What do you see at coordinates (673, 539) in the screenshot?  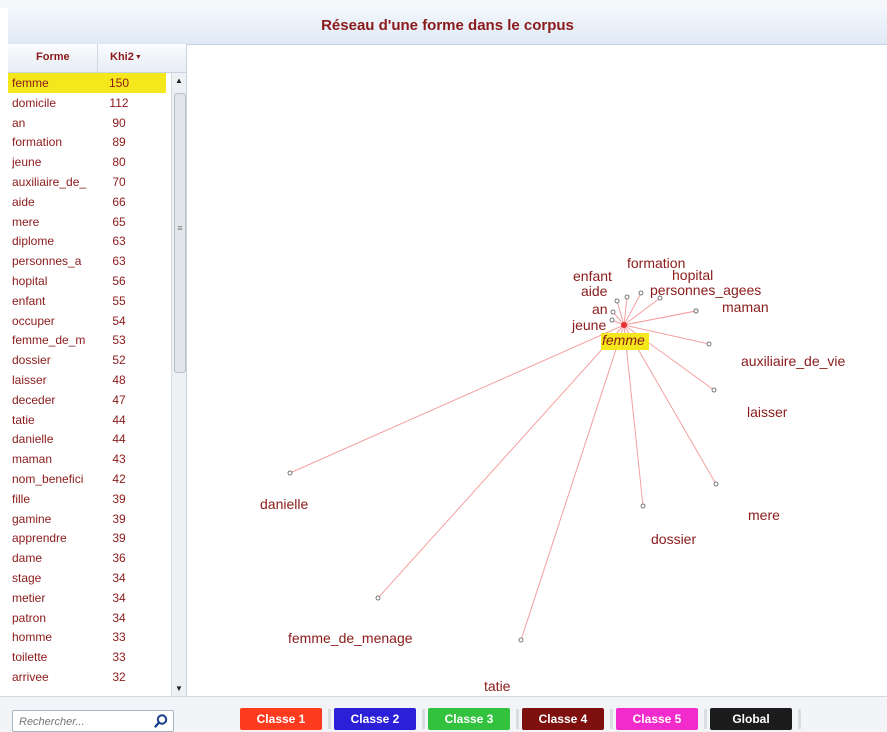 I see `graph-node-label: dossier` at bounding box center [673, 539].